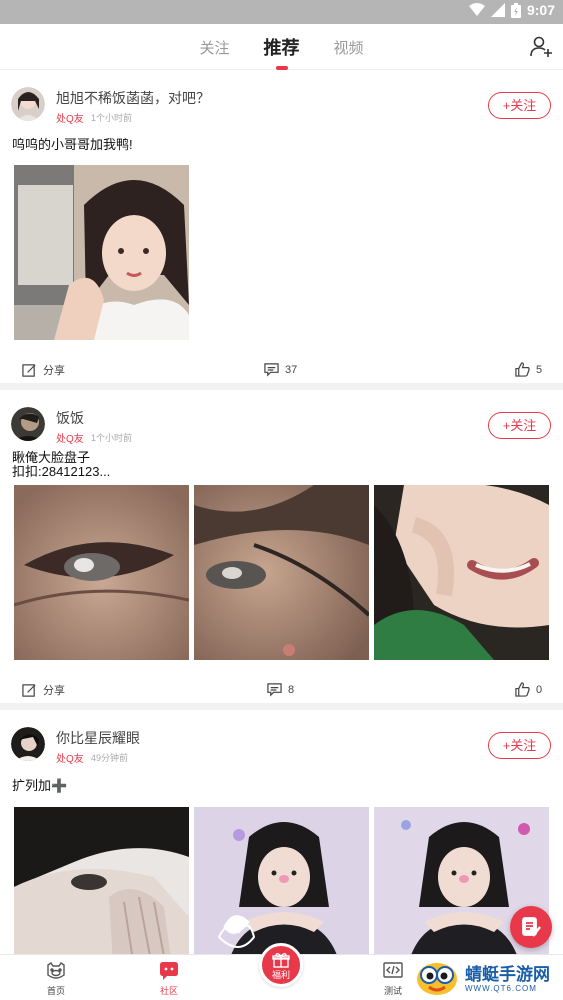  I want to click on post-header: 饭饭 处Q友 1个小时前 +关注, so click(281, 417).